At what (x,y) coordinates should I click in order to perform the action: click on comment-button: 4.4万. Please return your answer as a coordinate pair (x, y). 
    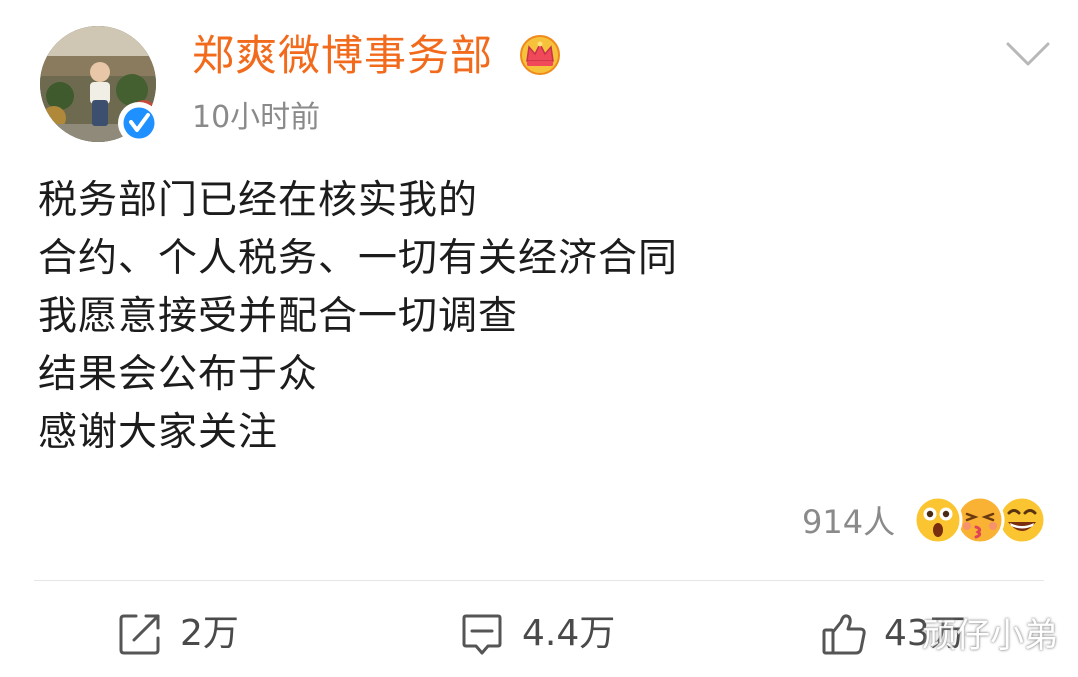
    Looking at the image, I should click on (536, 634).